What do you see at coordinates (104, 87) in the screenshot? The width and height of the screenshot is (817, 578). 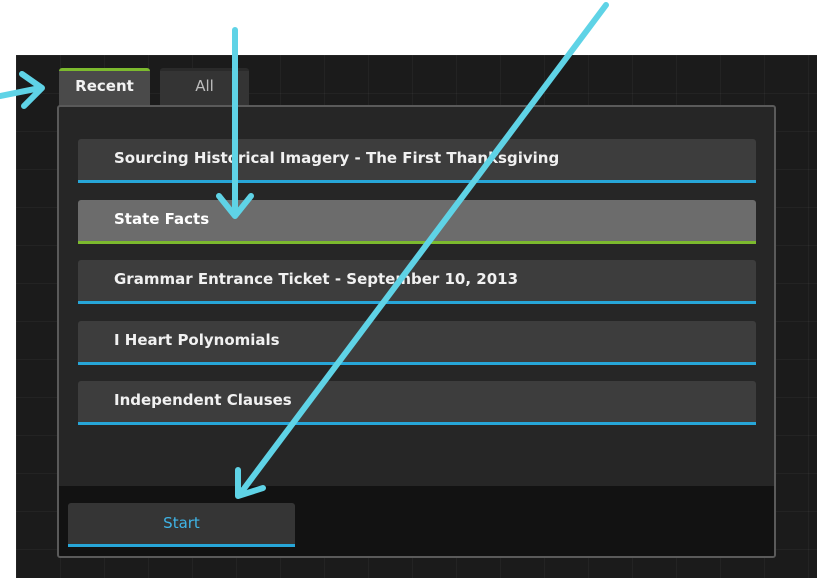 I see `tab-recent: Recent` at bounding box center [104, 87].